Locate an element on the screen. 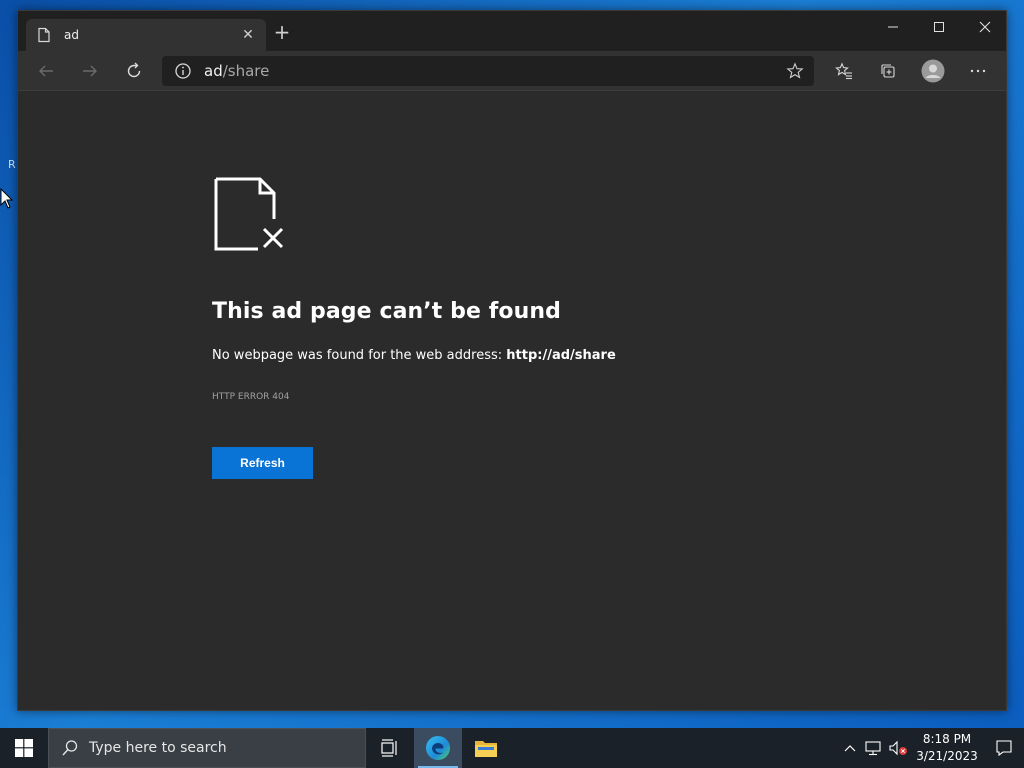 The image size is (1024, 768). more-icon is located at coordinates (978, 71).